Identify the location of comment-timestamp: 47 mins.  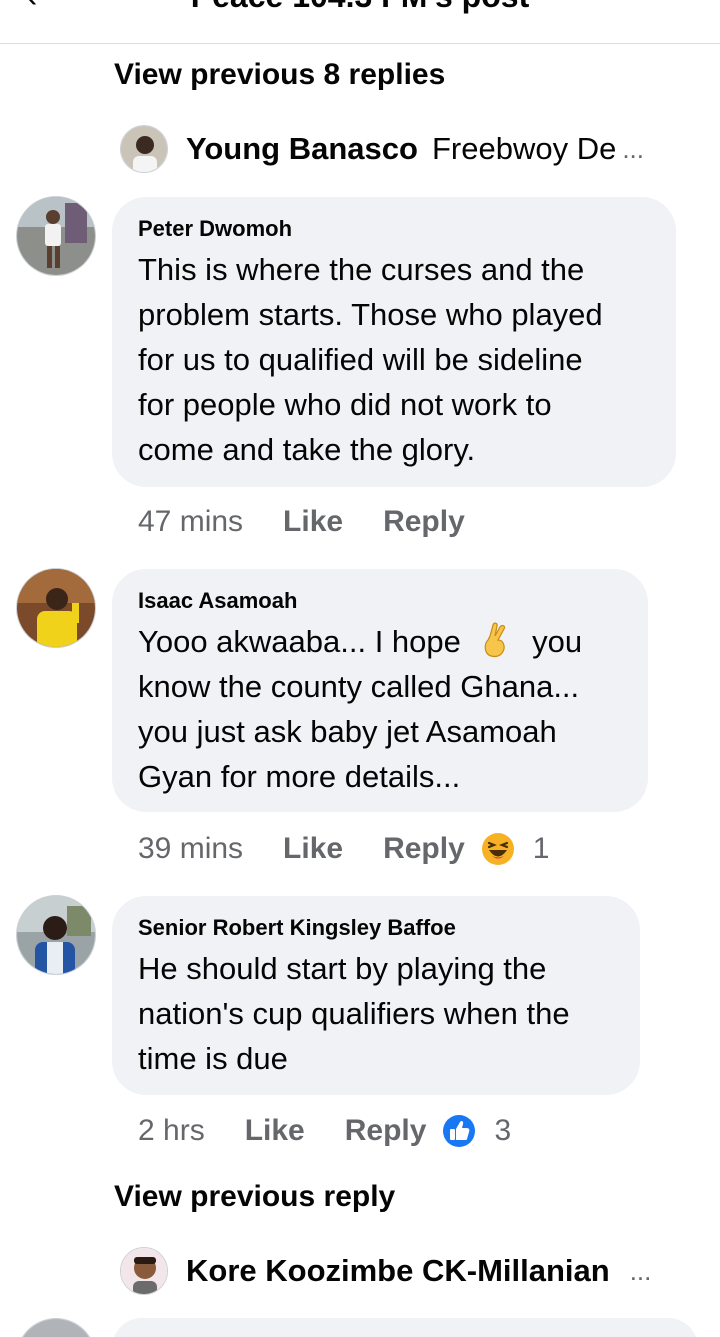
(191, 521).